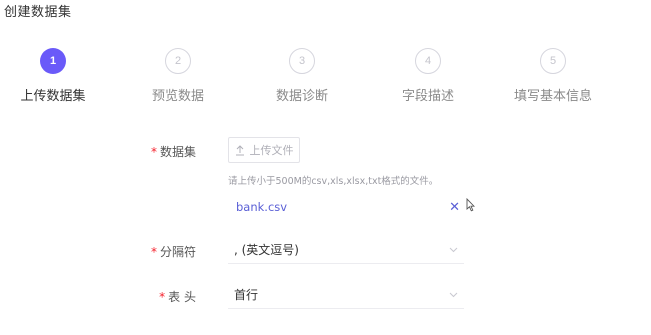 This screenshot has height=335, width=651. What do you see at coordinates (178, 61) in the screenshot?
I see `step-number: 2` at bounding box center [178, 61].